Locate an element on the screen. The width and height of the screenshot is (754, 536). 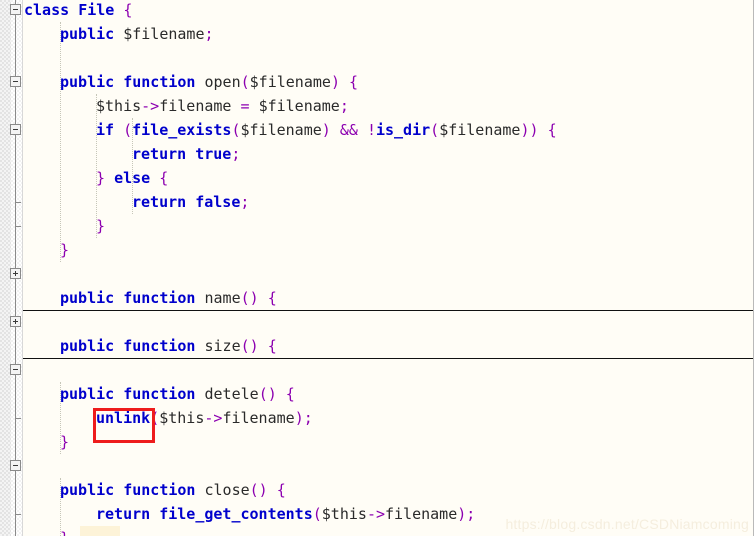
code-line: return true; is located at coordinates (186, 154).